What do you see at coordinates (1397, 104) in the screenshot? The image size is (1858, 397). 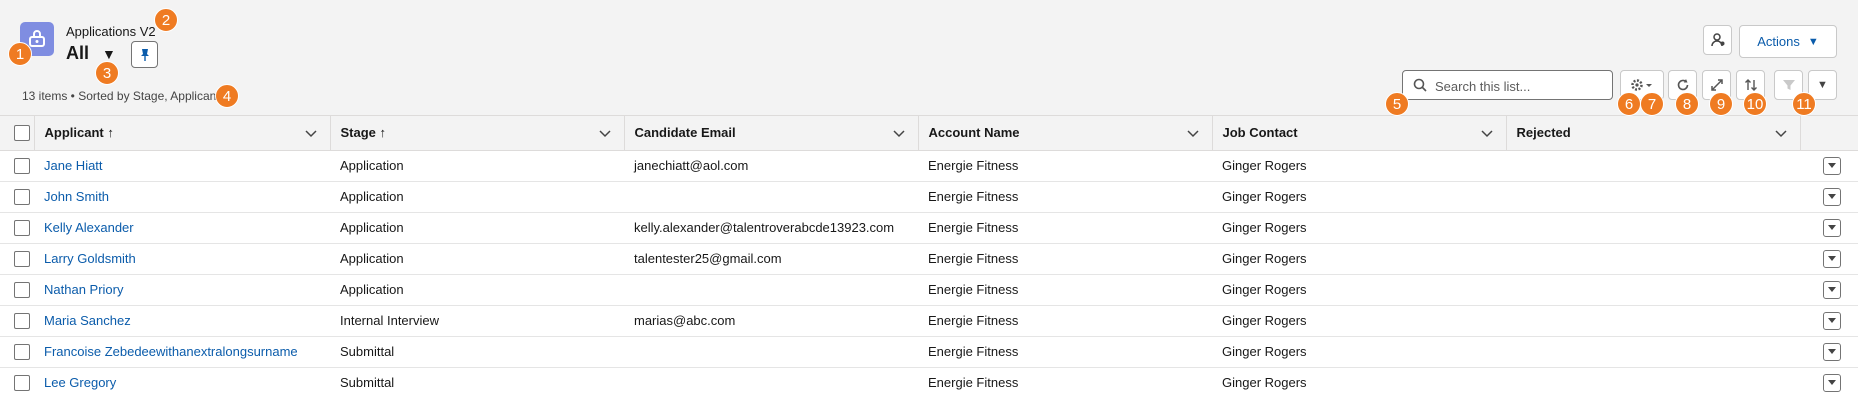 I see `callout-badge-5: 5` at bounding box center [1397, 104].